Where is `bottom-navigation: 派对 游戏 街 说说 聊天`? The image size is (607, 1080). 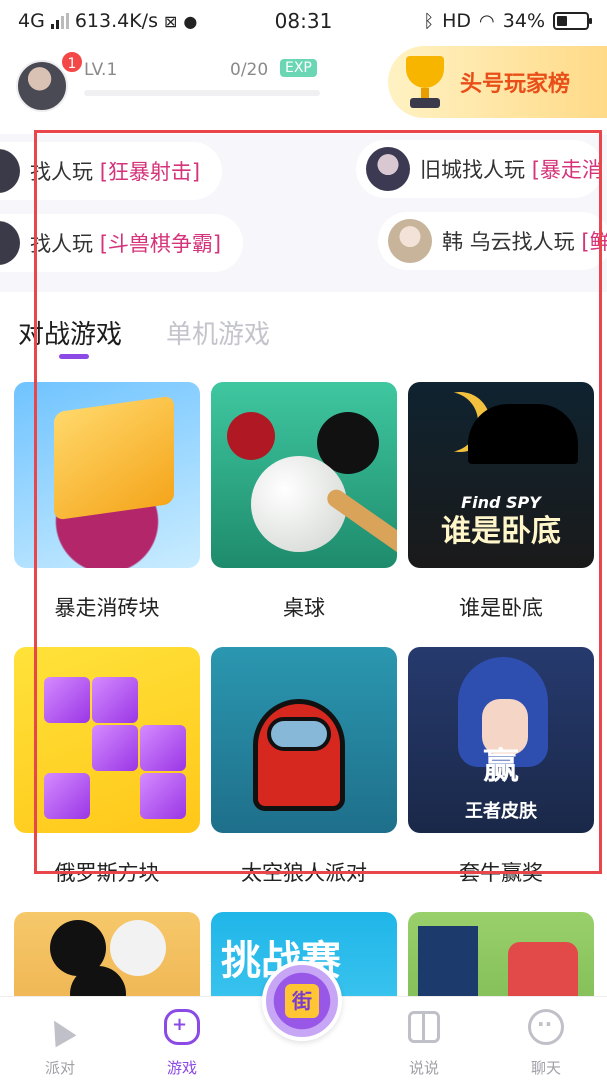
bottom-navigation: 派对 游戏 街 说说 聊天 is located at coordinates (303, 1020).